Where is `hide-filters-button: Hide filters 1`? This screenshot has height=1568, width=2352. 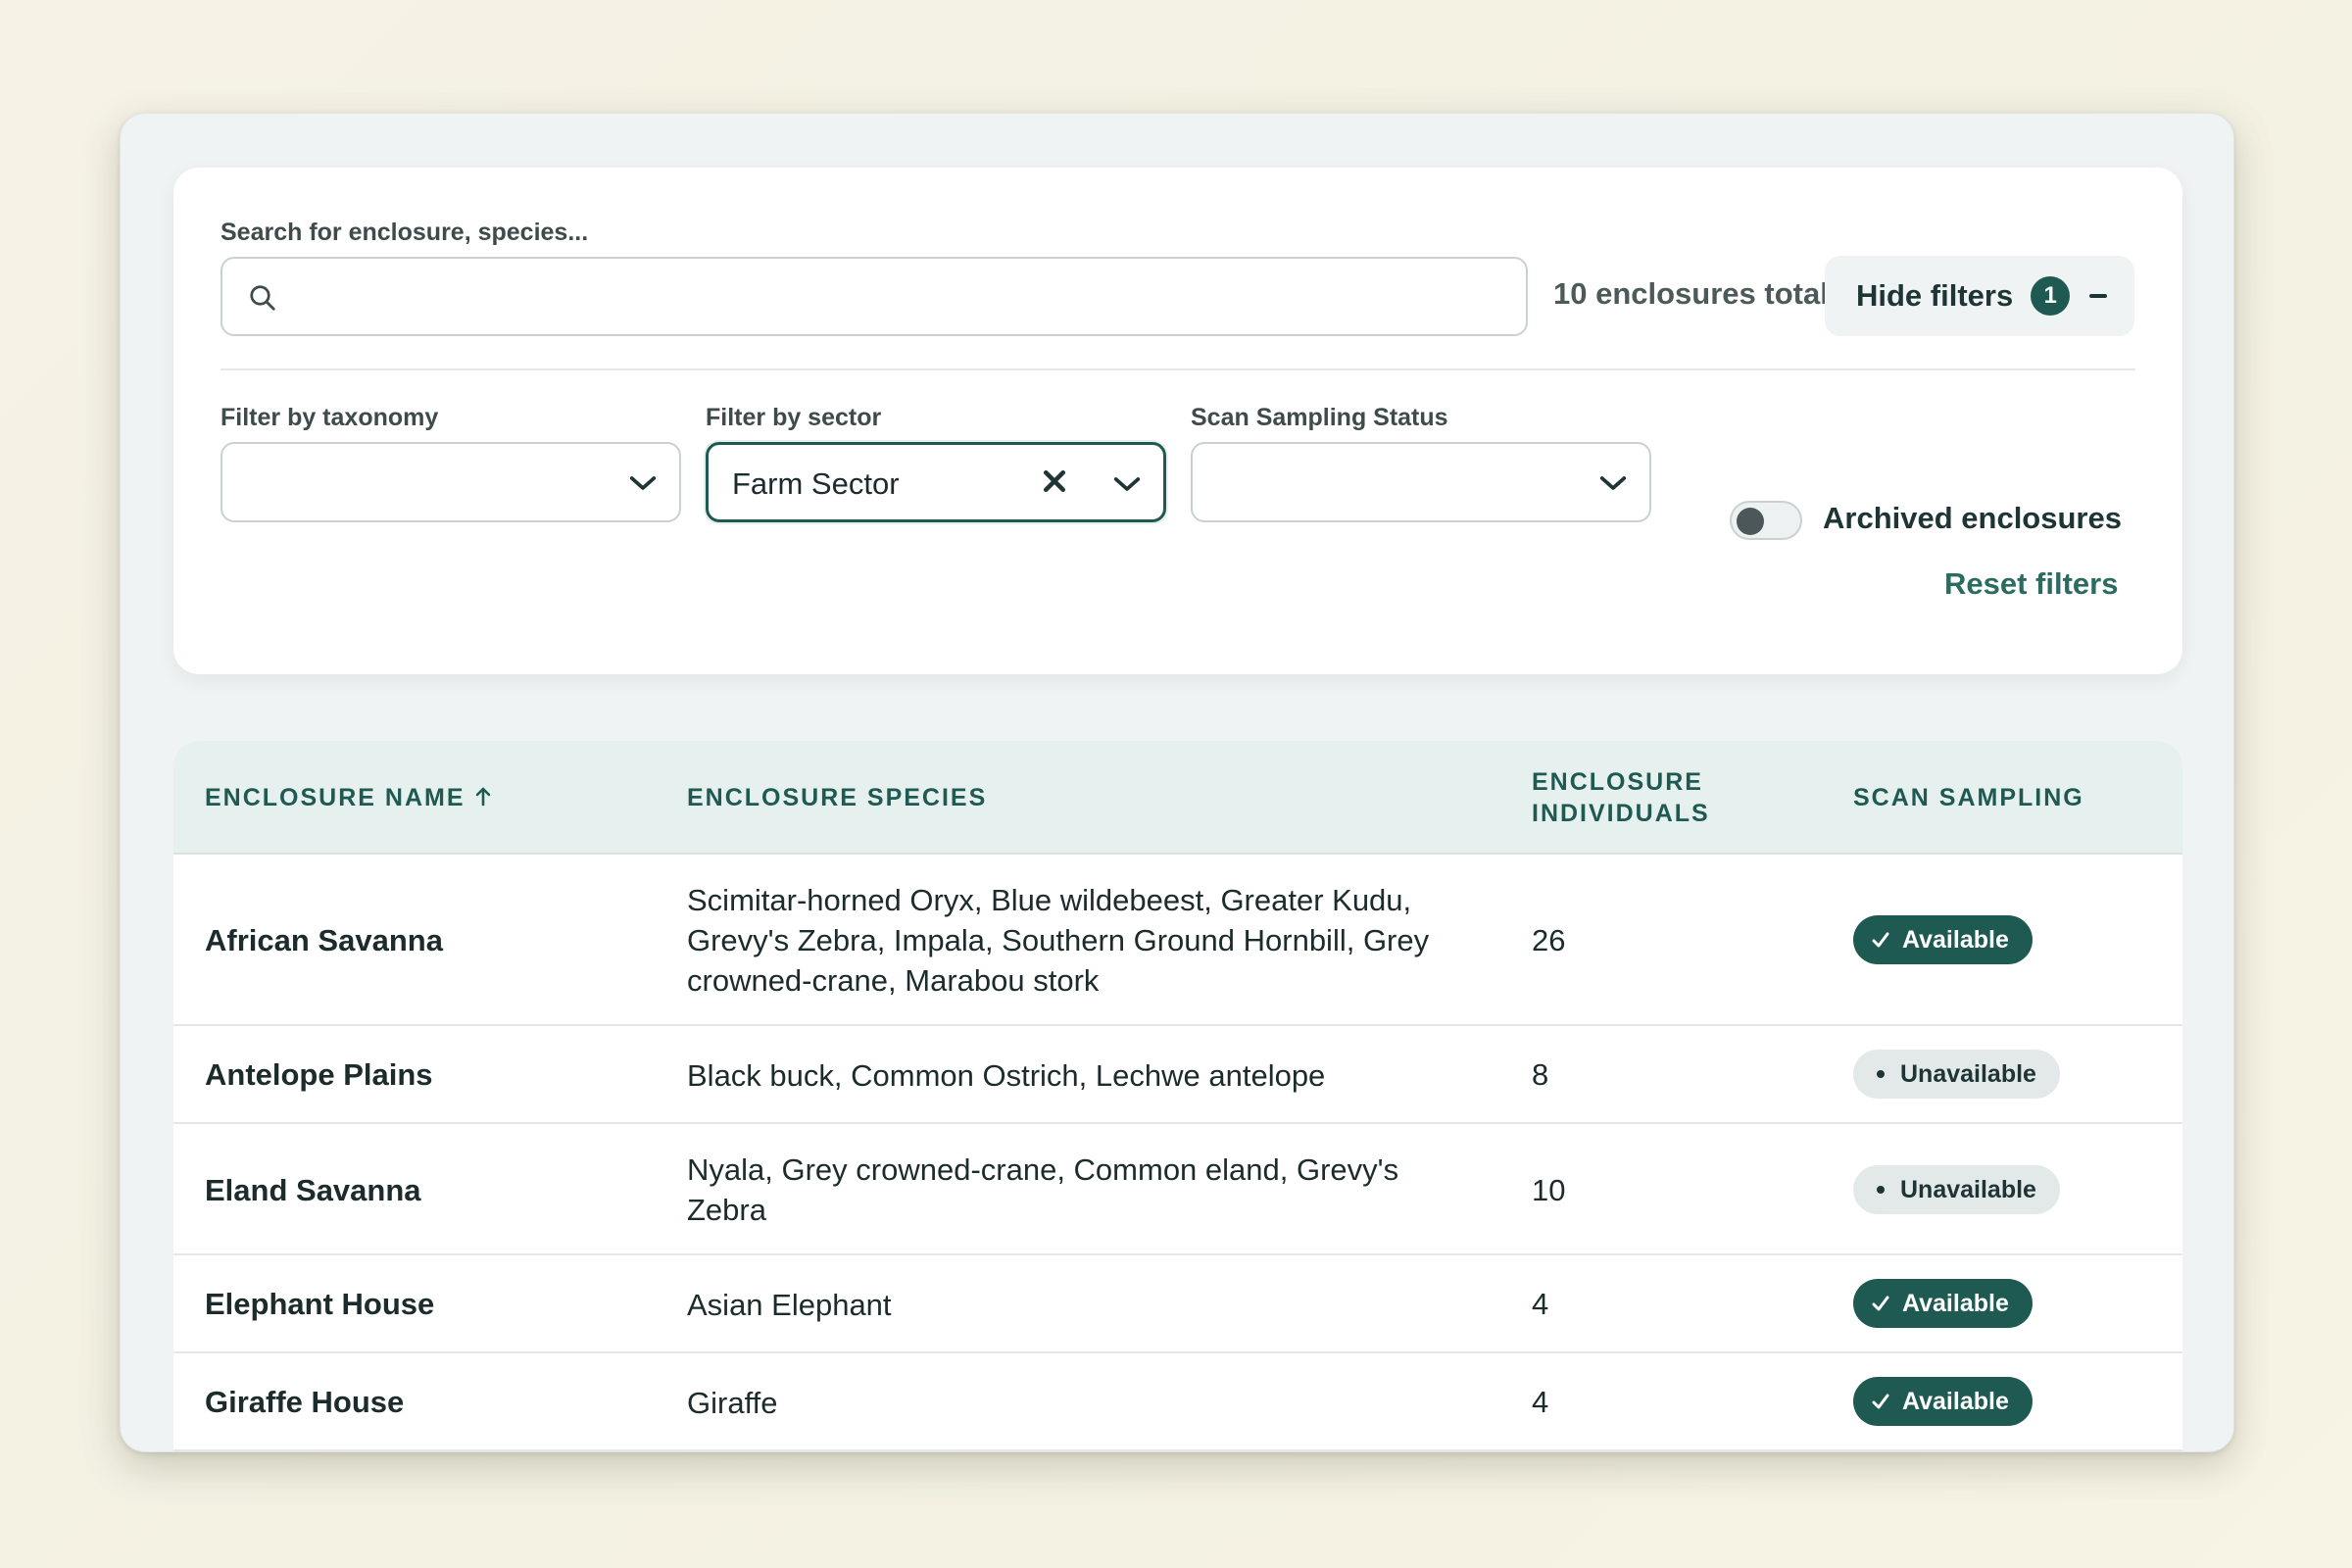 hide-filters-button: Hide filters 1 is located at coordinates (1979, 296).